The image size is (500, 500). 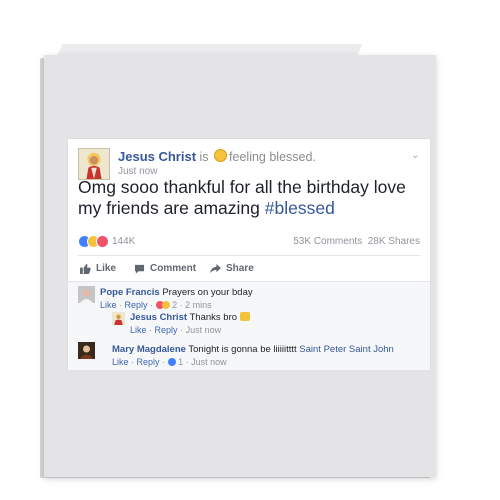 I want to click on comment-1: Pope Francis Prayers on your bday, so click(x=176, y=292).